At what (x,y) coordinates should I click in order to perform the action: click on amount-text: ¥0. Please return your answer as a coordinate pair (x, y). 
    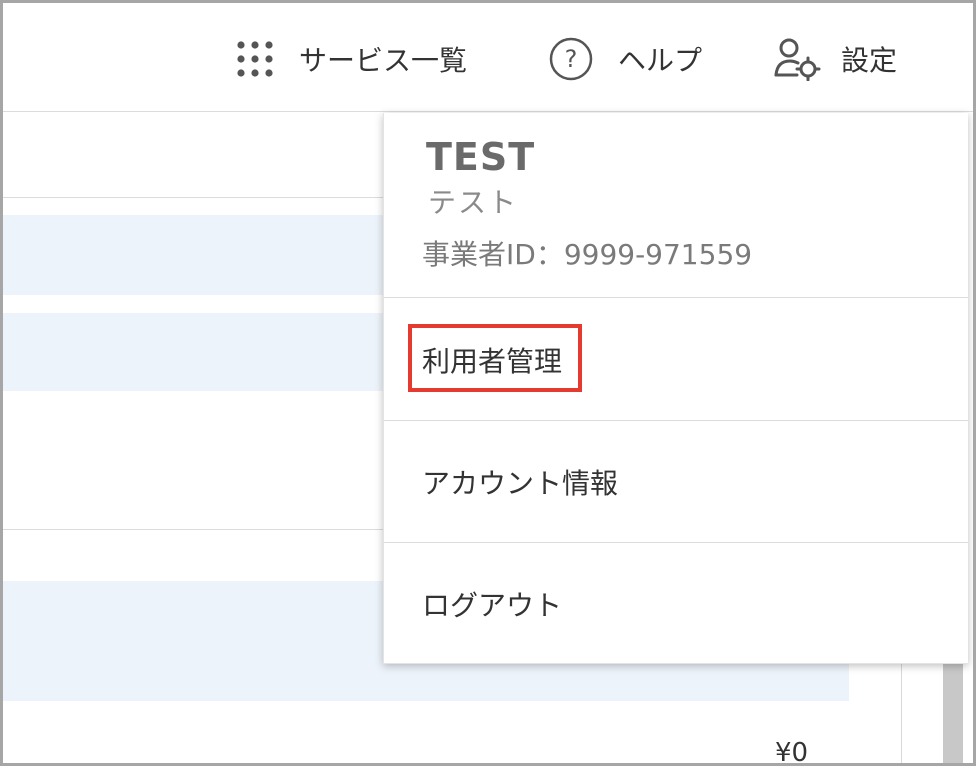
    Looking at the image, I should click on (792, 752).